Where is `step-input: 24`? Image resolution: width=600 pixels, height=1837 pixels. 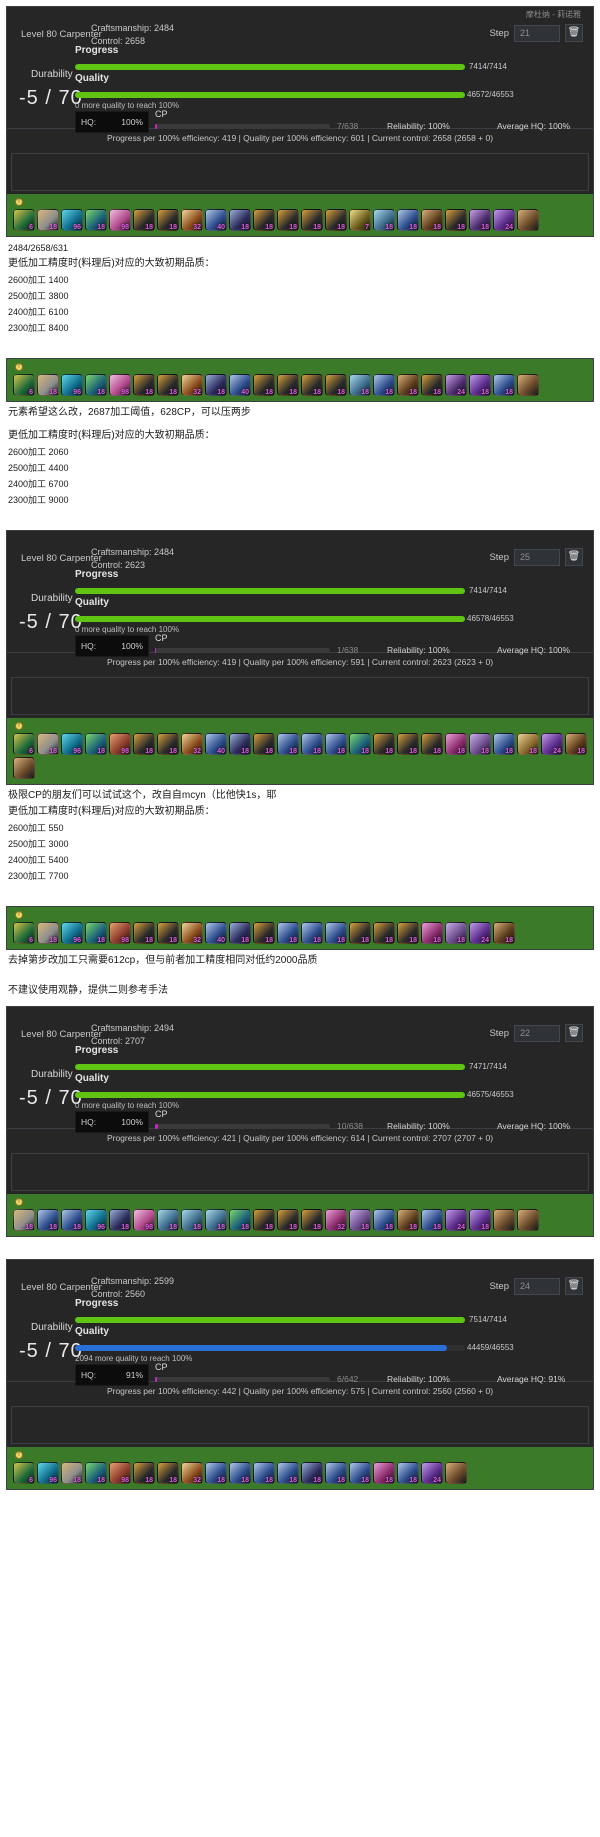 step-input: 24 is located at coordinates (537, 1286).